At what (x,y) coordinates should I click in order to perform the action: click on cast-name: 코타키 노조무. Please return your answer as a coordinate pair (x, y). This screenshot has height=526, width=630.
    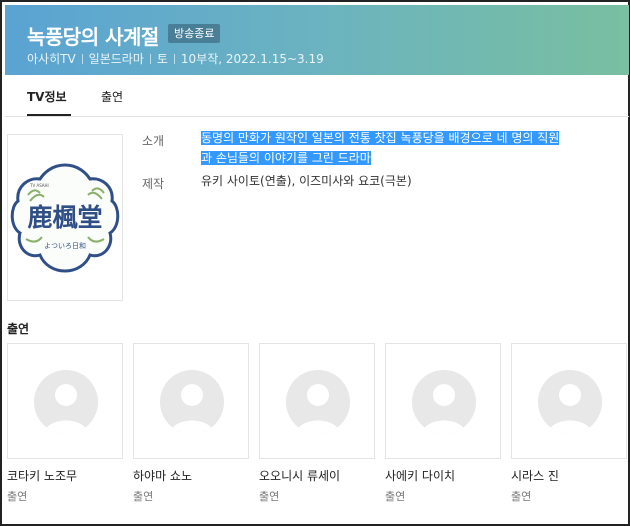
    Looking at the image, I should click on (65, 475).